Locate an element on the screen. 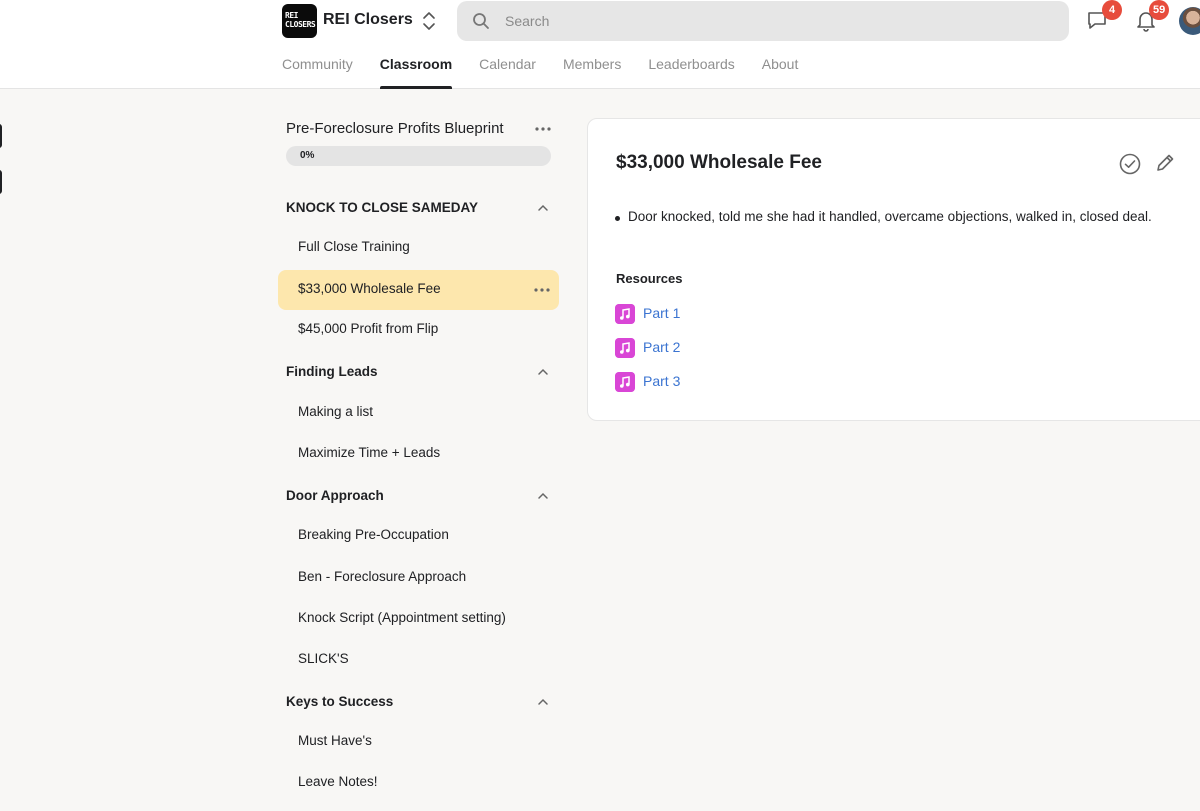 The height and width of the screenshot is (811, 1200). lesson-item: Breaking Pre-Occupation is located at coordinates (418, 536).